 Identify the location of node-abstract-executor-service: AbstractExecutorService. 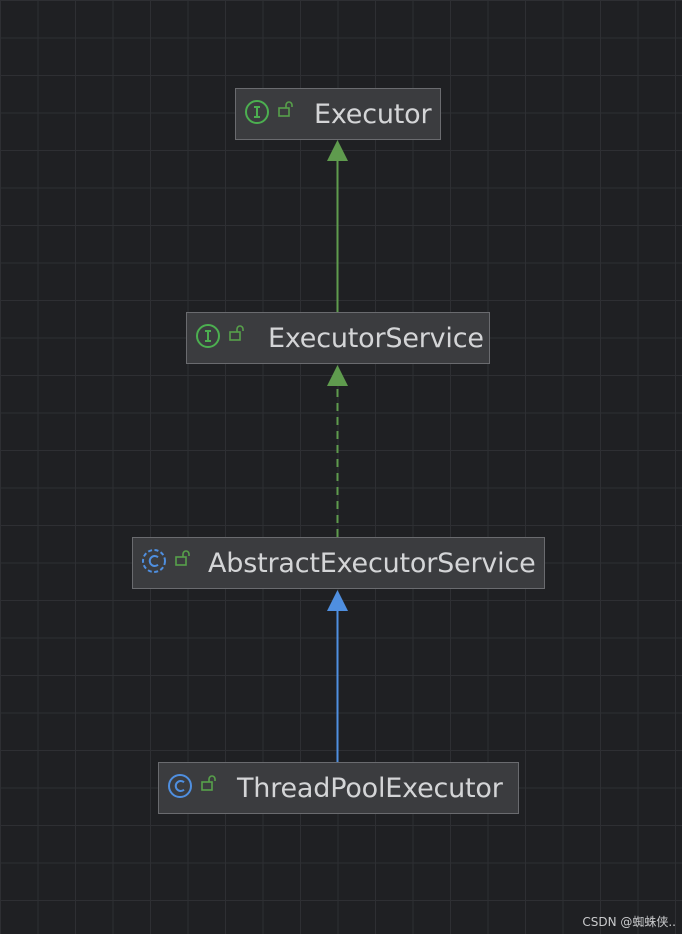
(338, 563).